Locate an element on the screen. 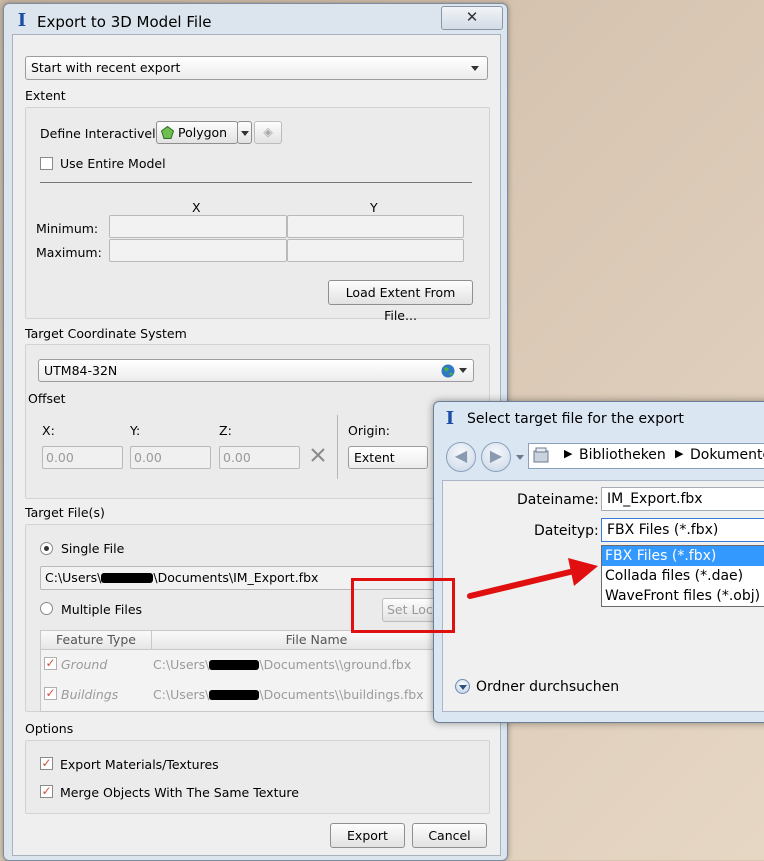  back-button: ◀ is located at coordinates (461, 457).